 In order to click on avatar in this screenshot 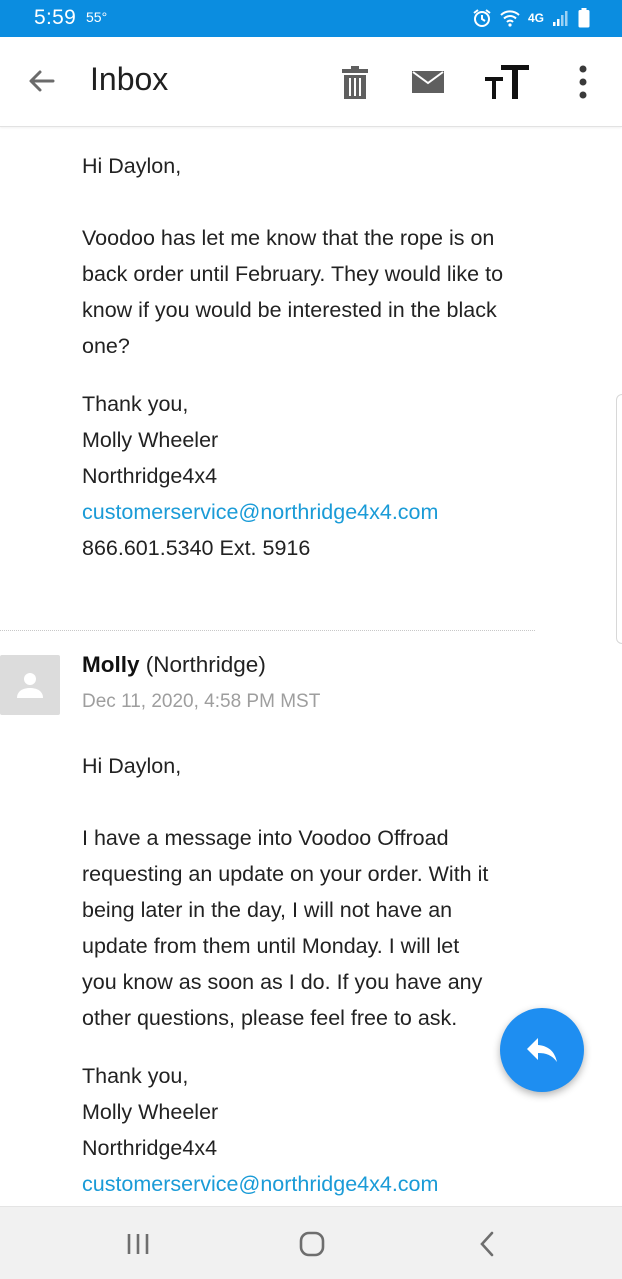, I will do `click(30, 685)`.